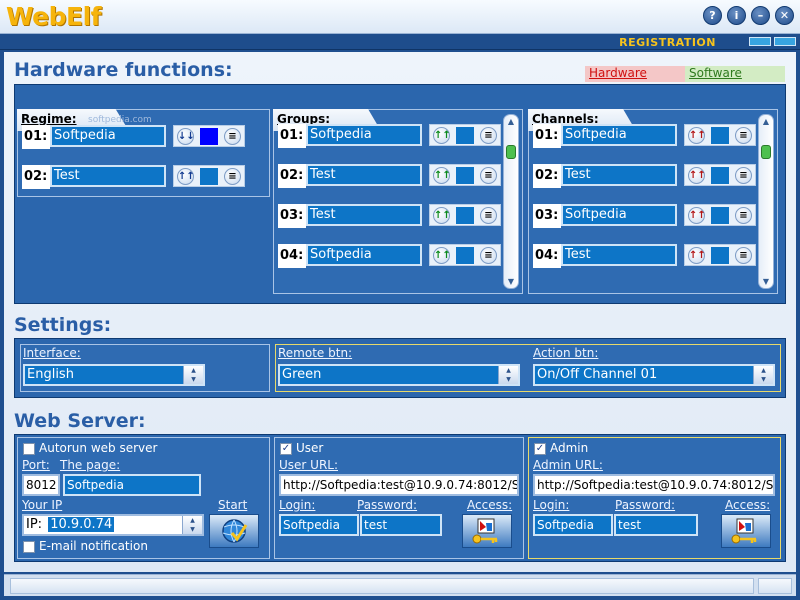  I want to click on admin-checkbox: ✓, so click(540, 449).